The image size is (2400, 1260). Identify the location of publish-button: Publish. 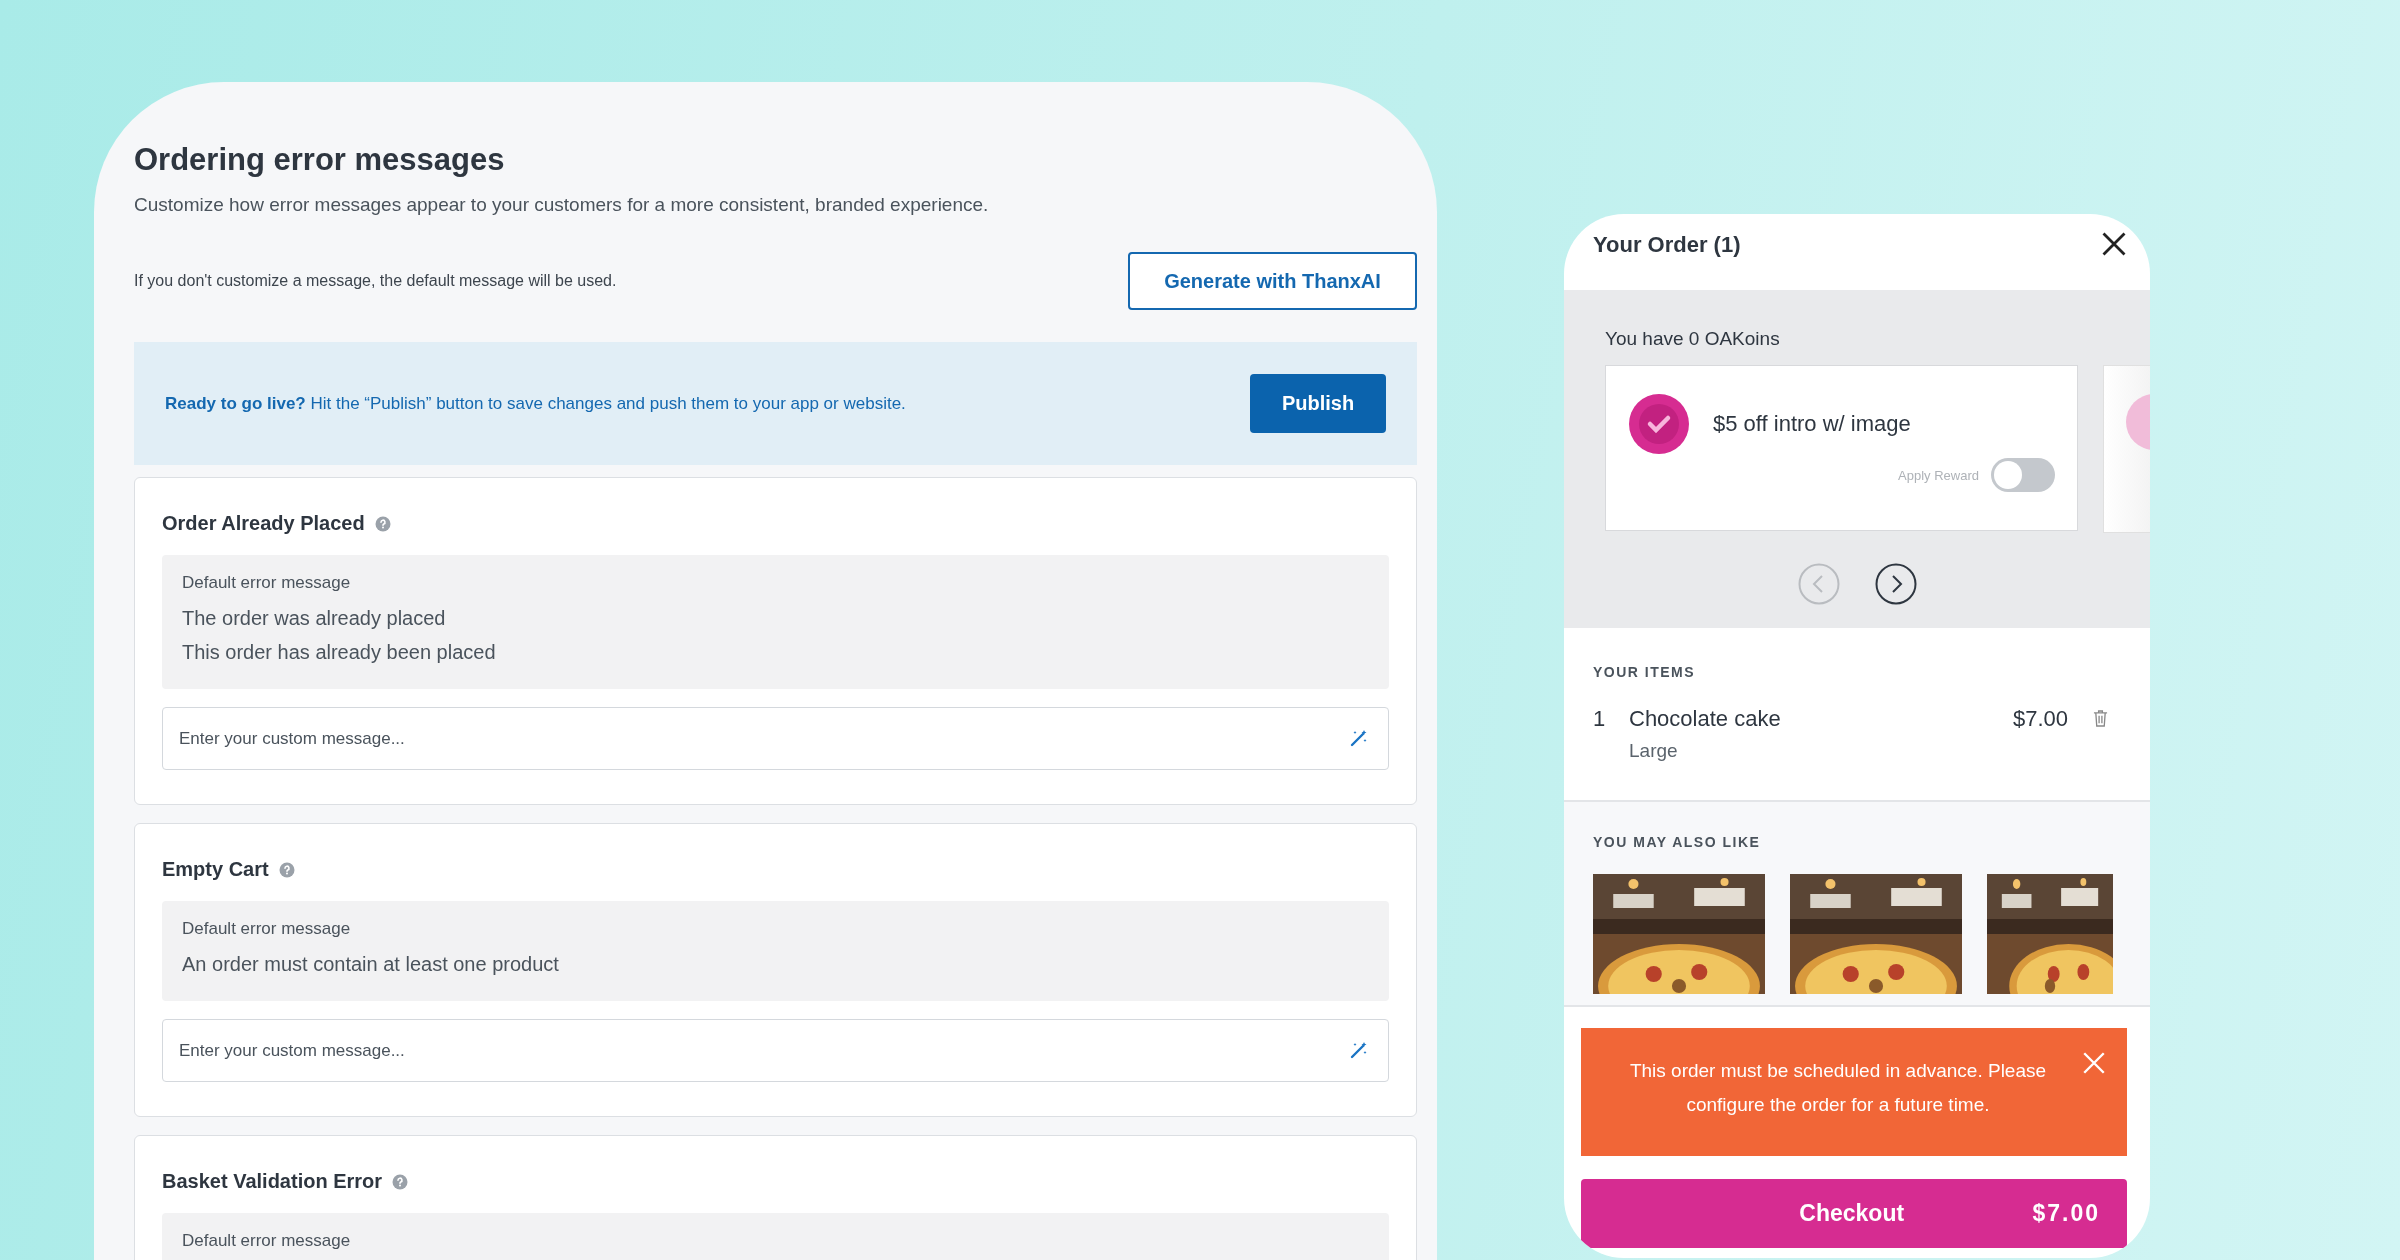
(1318, 403).